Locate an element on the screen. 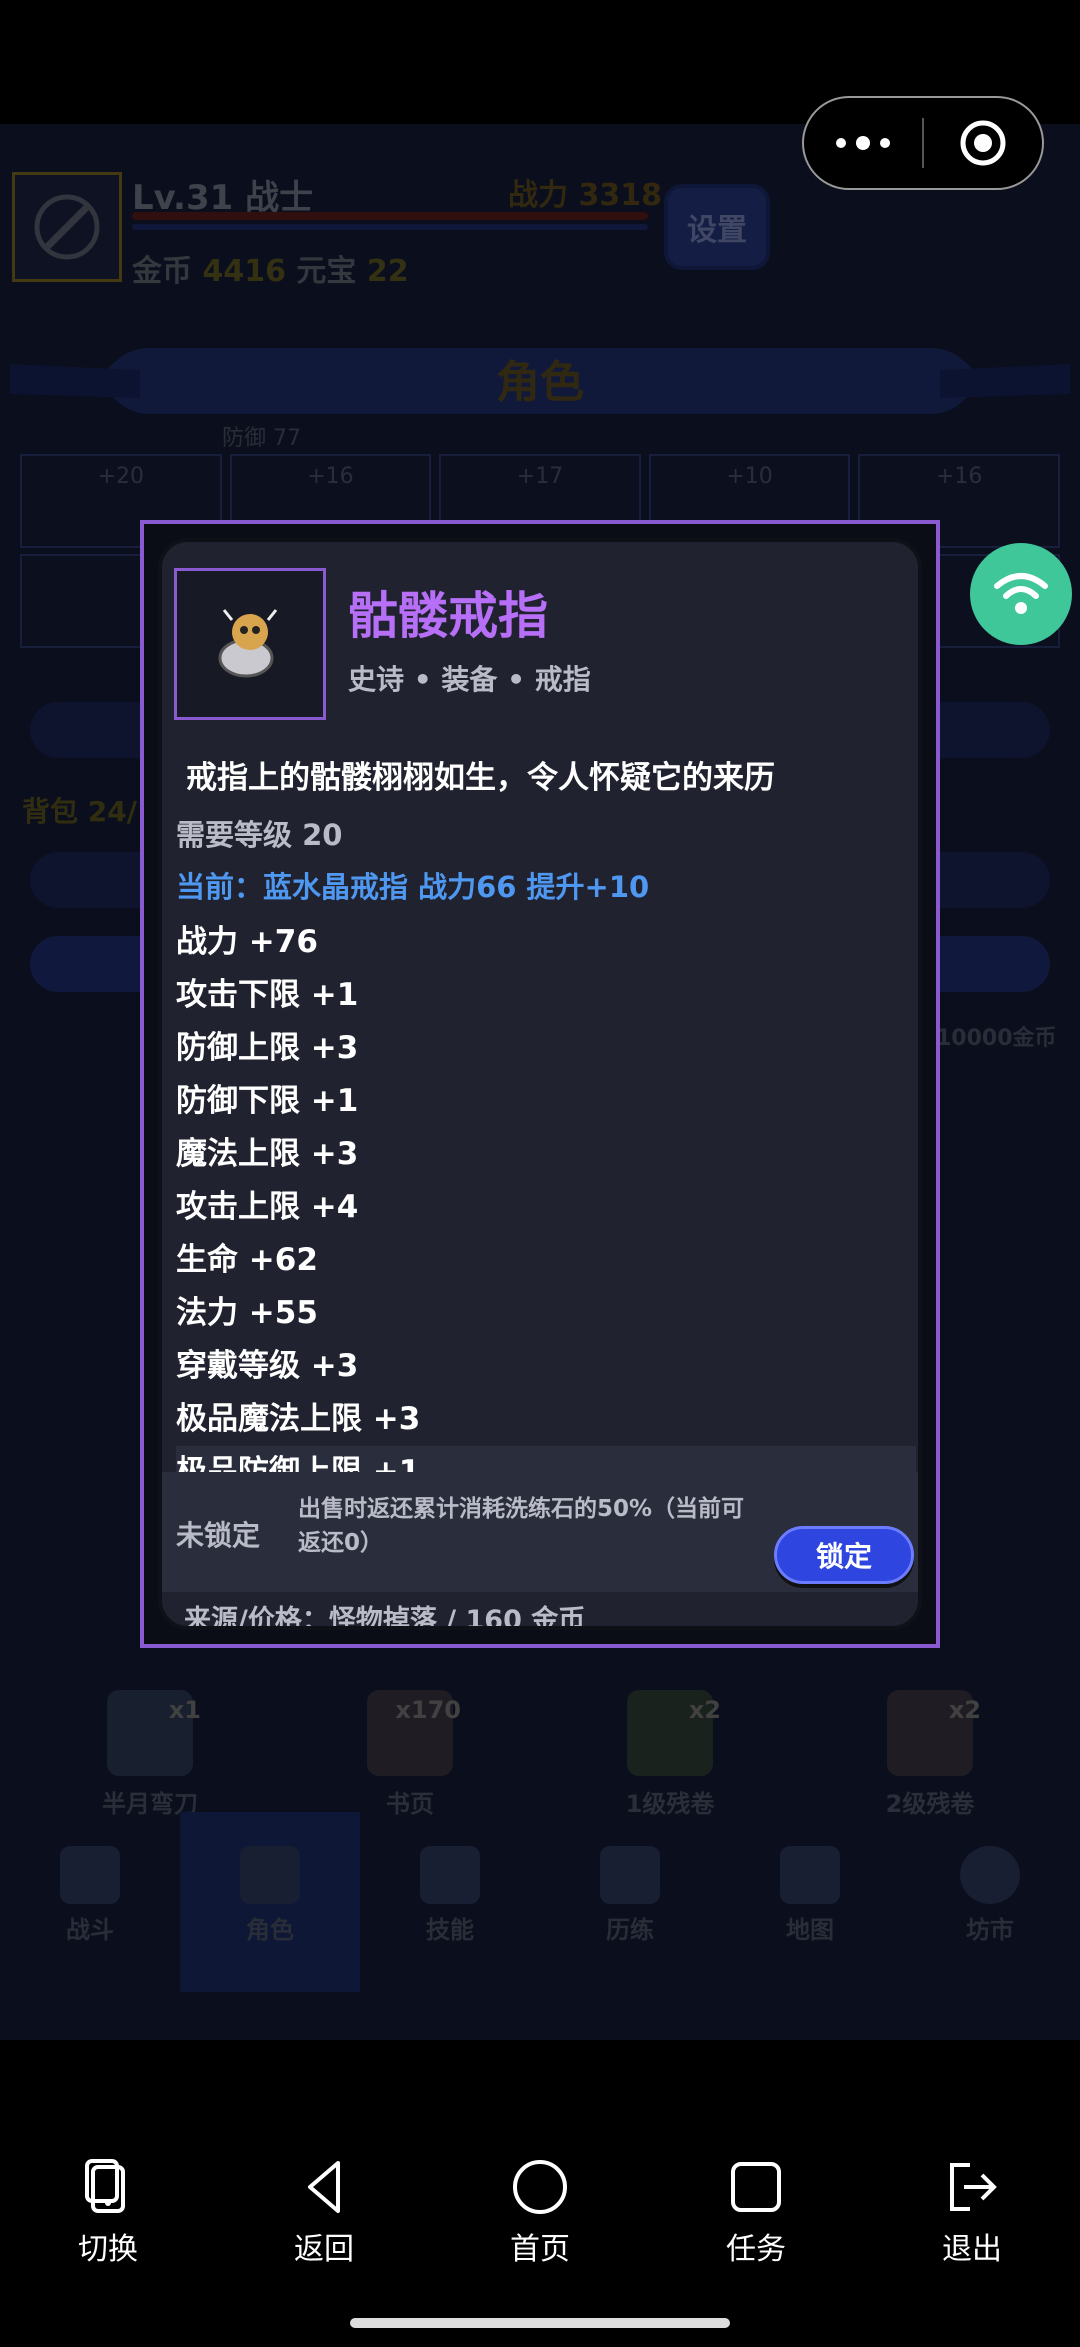 This screenshot has height=2347, width=1080. nav-label: 切换 is located at coordinates (108, 2249).